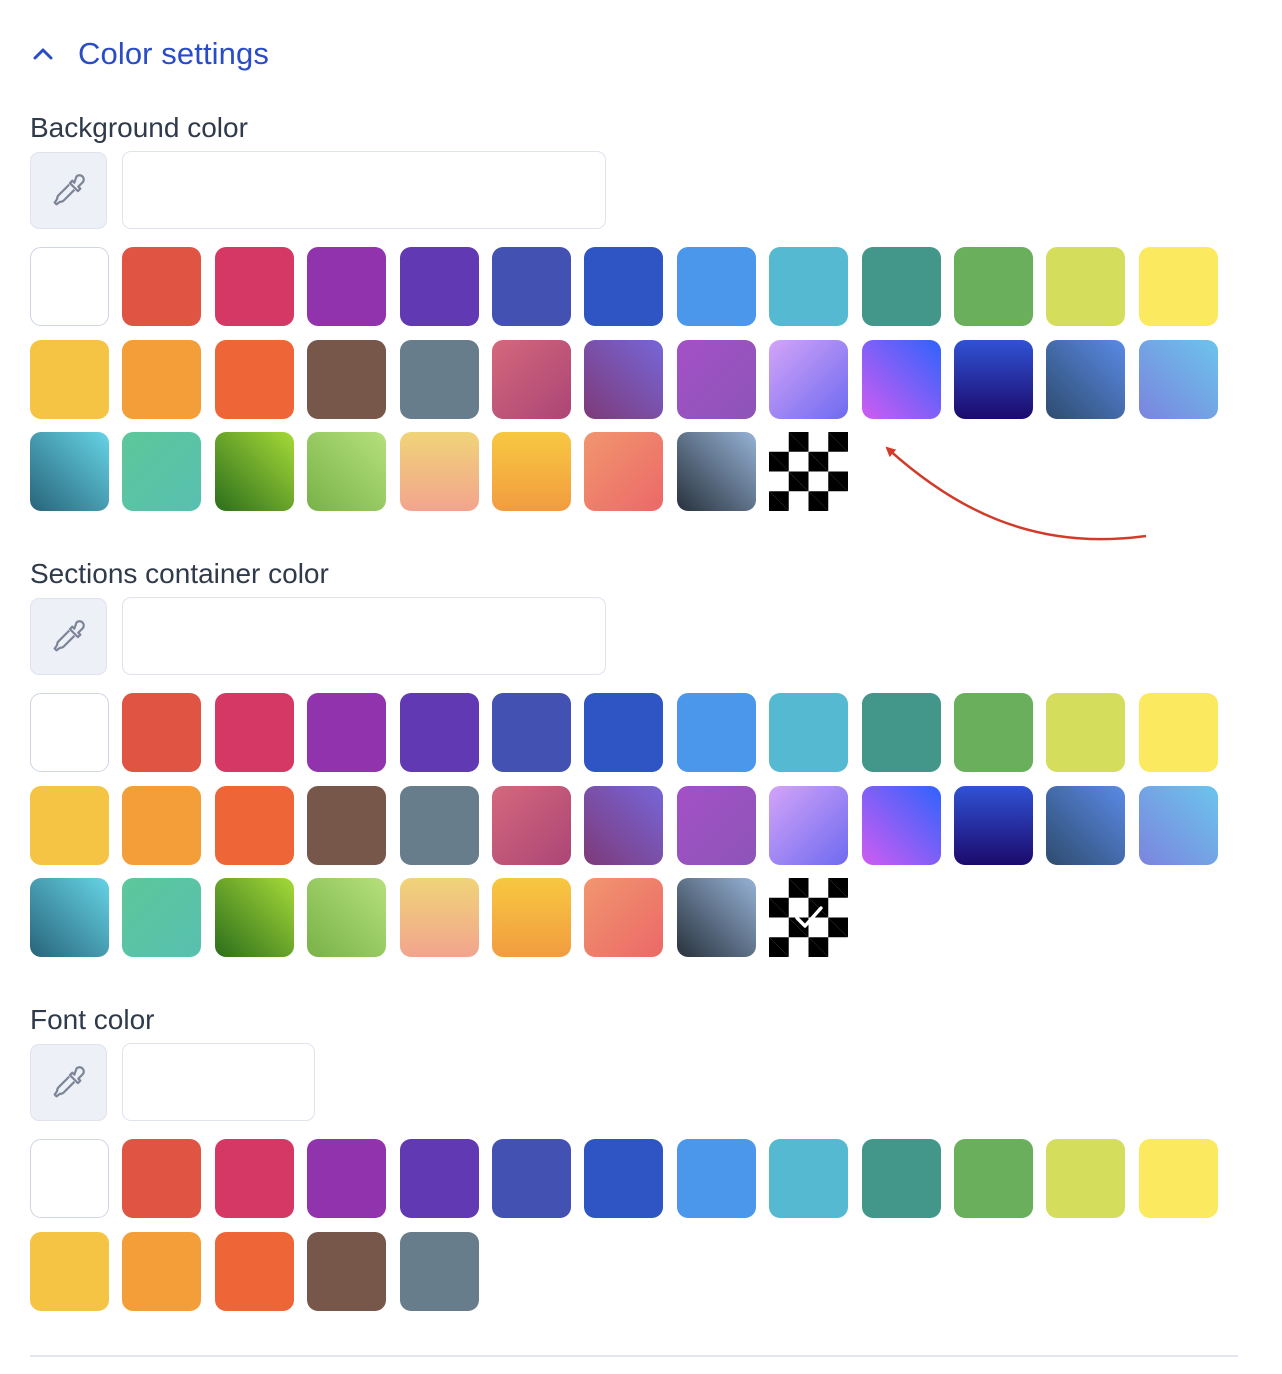 The image size is (1282, 1374). I want to click on eyedropper-icon, so click(69, 190).